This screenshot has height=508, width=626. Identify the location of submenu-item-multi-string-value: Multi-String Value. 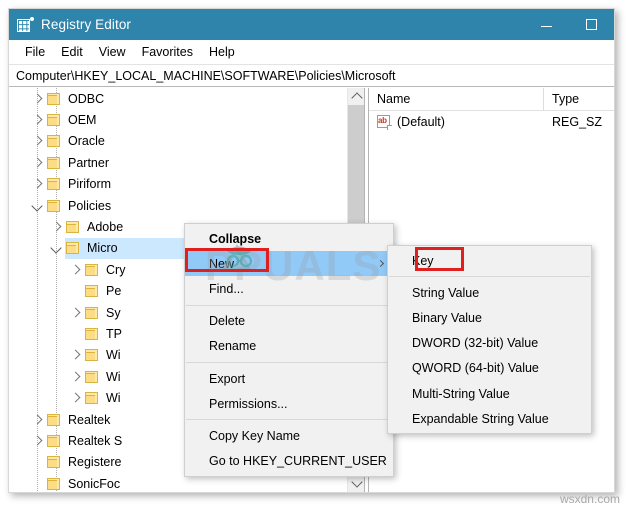
(489, 393).